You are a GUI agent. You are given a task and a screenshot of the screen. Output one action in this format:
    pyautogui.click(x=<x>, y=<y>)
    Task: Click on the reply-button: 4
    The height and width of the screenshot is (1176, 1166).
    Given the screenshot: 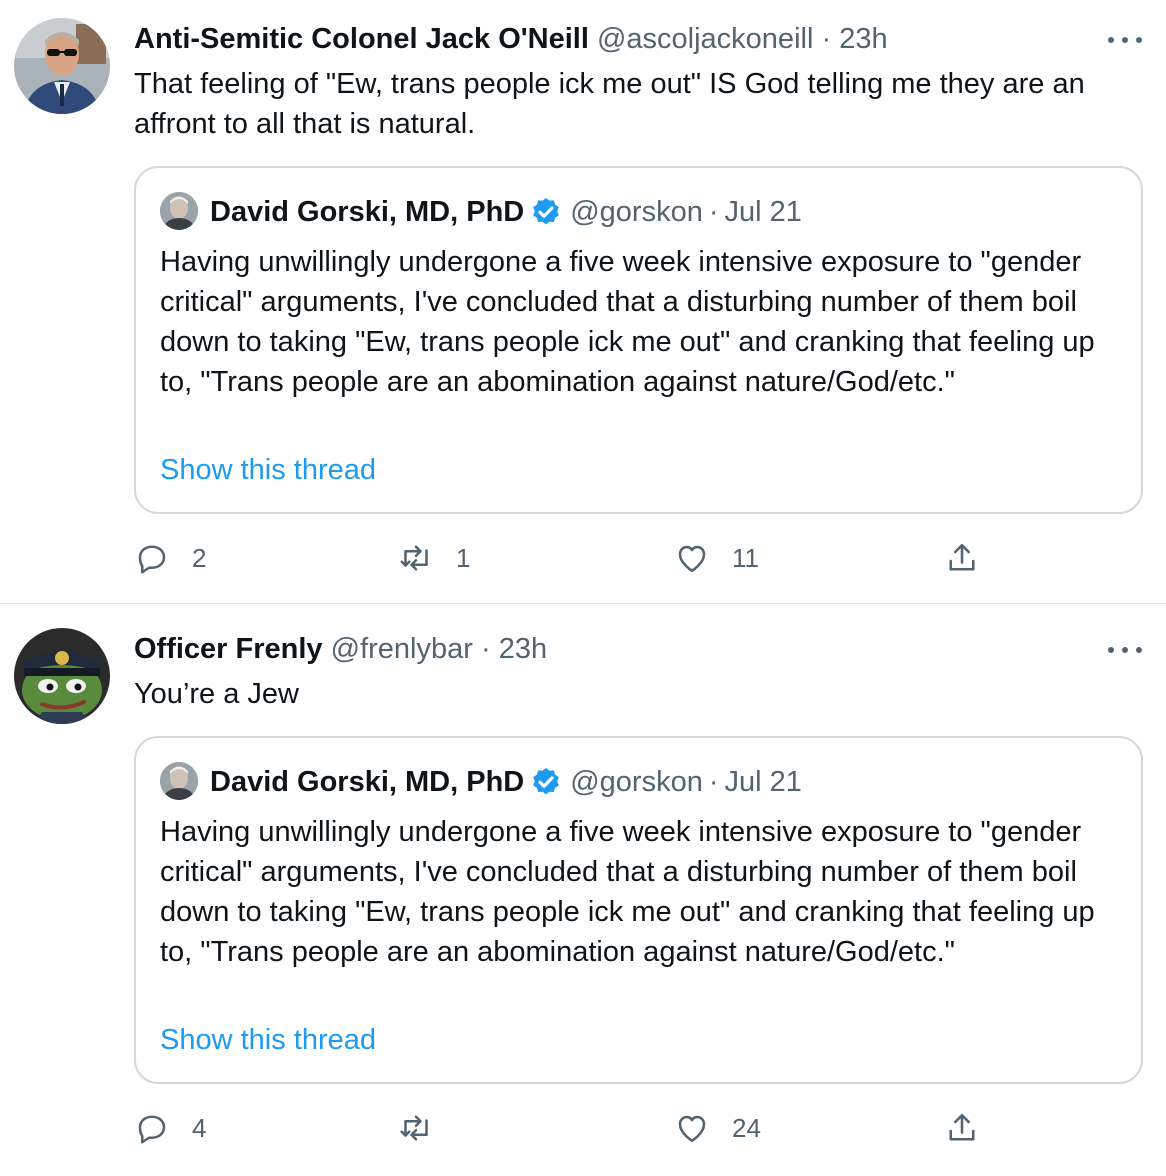 What is the action you would take?
    pyautogui.click(x=170, y=1128)
    